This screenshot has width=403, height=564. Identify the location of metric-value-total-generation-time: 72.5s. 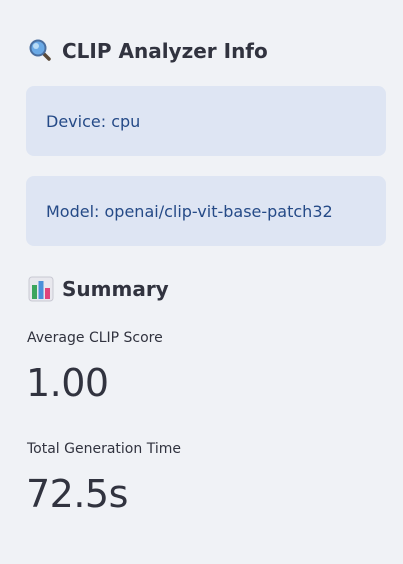
(77, 494).